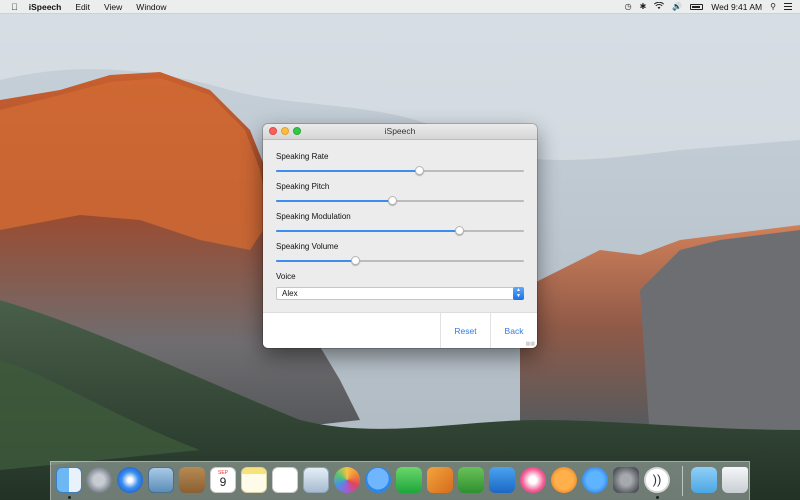 The width and height of the screenshot is (800, 500). What do you see at coordinates (130, 480) in the screenshot?
I see `safari-icon` at bounding box center [130, 480].